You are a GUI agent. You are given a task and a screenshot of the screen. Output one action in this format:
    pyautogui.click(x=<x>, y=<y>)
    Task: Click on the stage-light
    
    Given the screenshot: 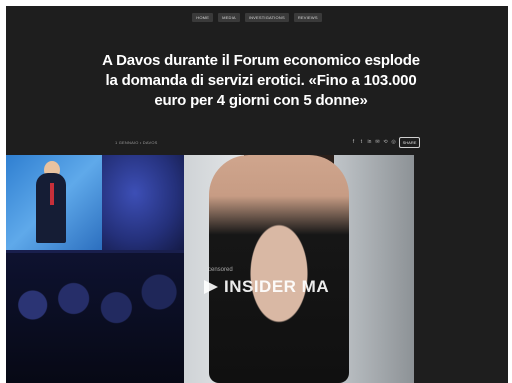 What is the action you would take?
    pyautogui.click(x=143, y=202)
    